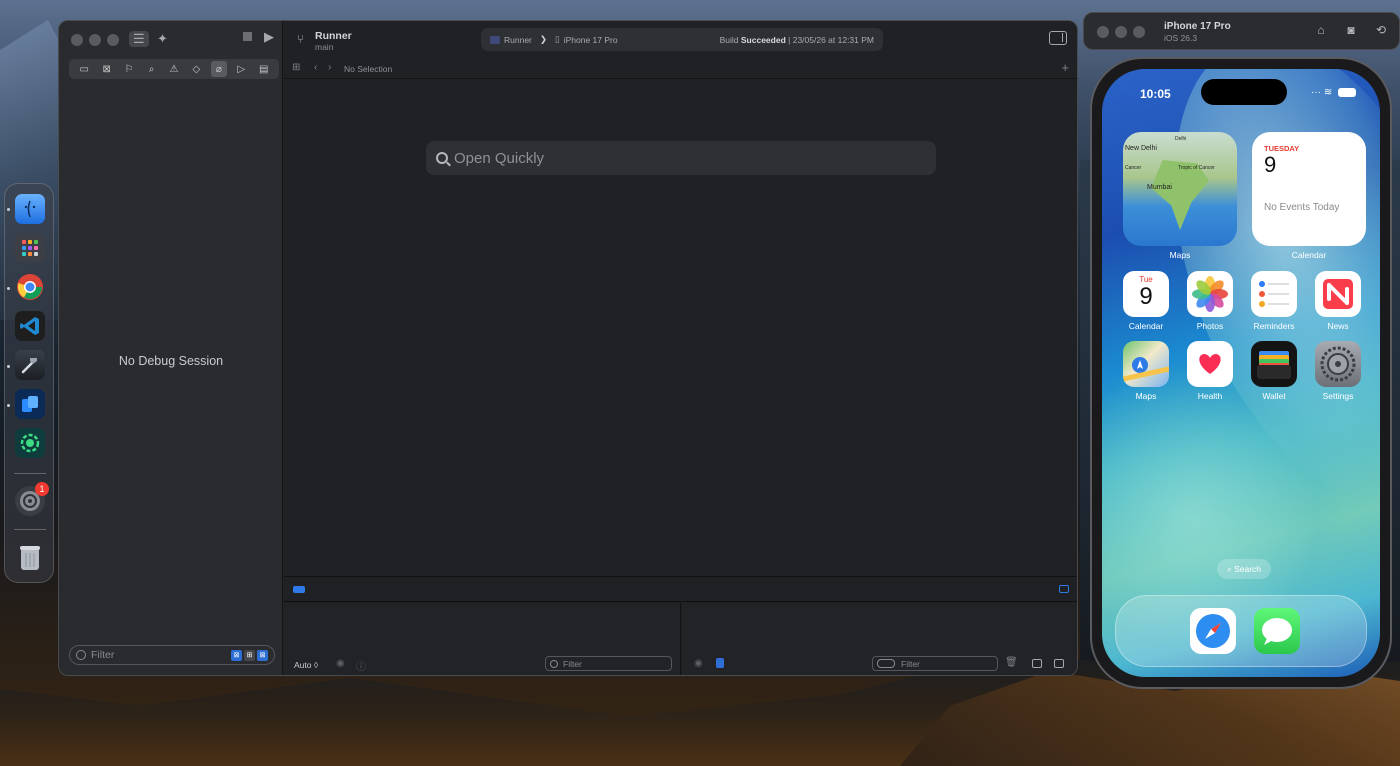  I want to click on calendar-app-date: 9, so click(1146, 296).